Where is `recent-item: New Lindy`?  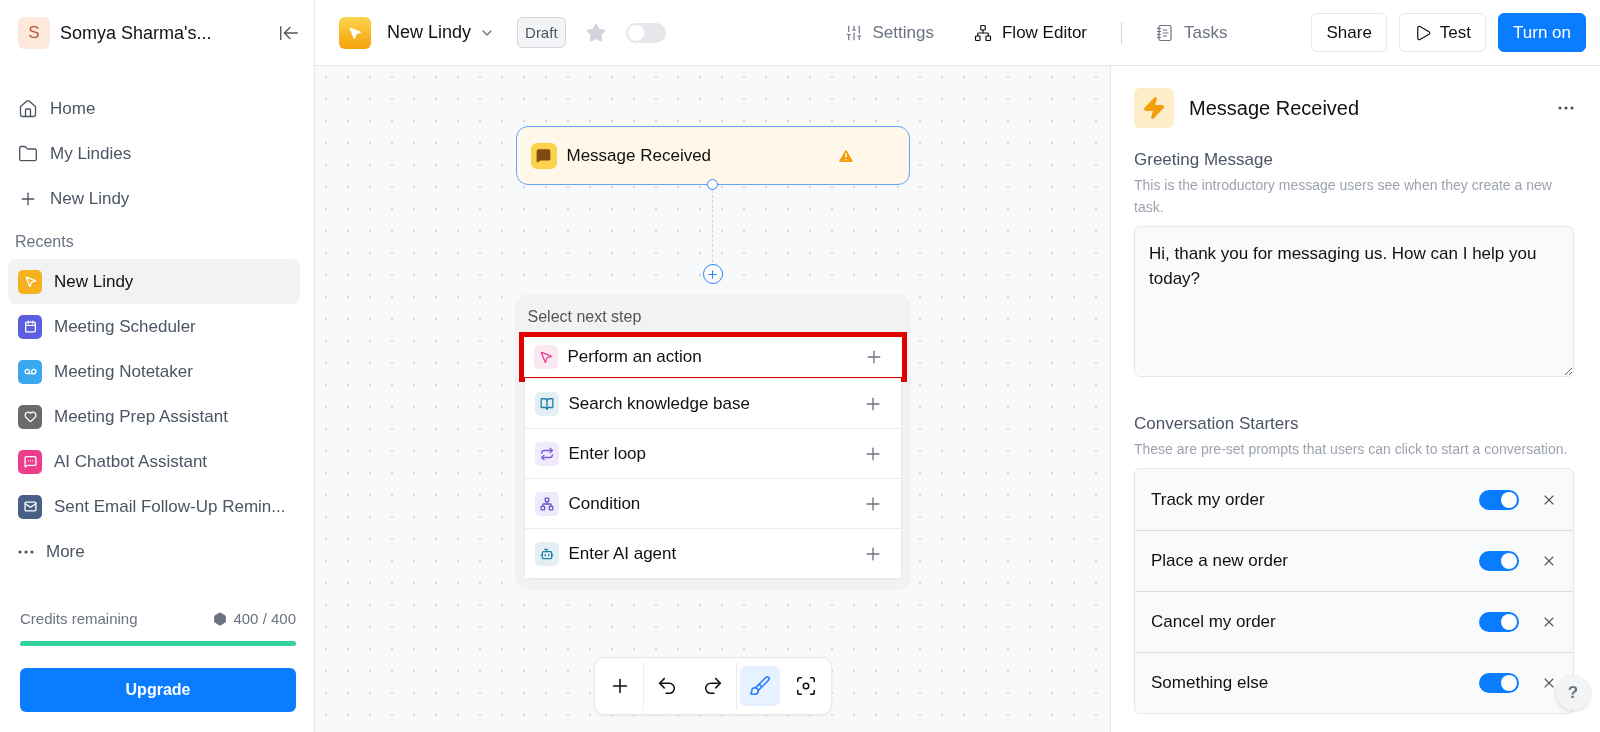
recent-item: New Lindy is located at coordinates (154, 281).